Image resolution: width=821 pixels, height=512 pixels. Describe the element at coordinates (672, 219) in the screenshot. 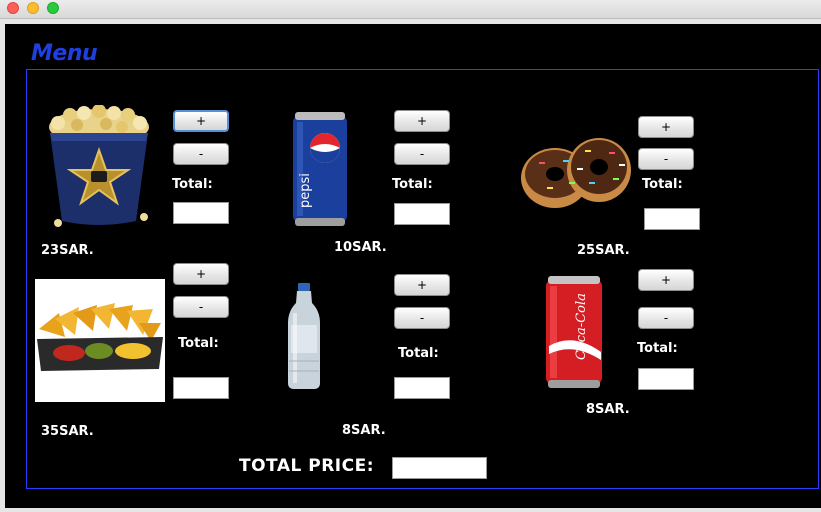

I see `donuts-total-field` at that location.